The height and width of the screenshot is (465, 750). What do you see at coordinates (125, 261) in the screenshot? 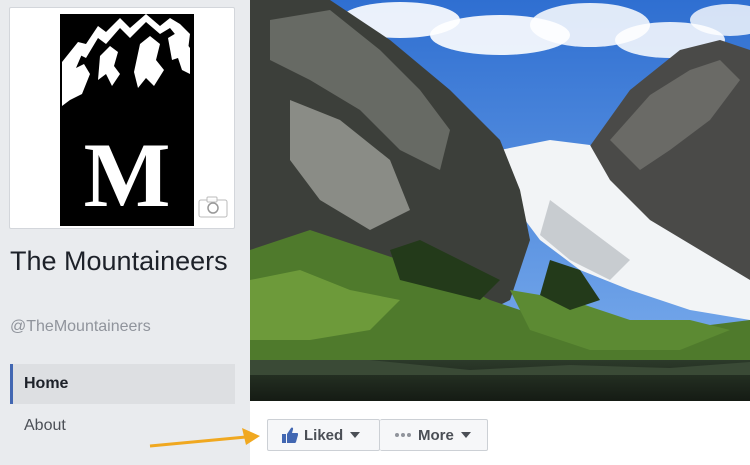
I see `page-title: The Mountaineers` at bounding box center [125, 261].